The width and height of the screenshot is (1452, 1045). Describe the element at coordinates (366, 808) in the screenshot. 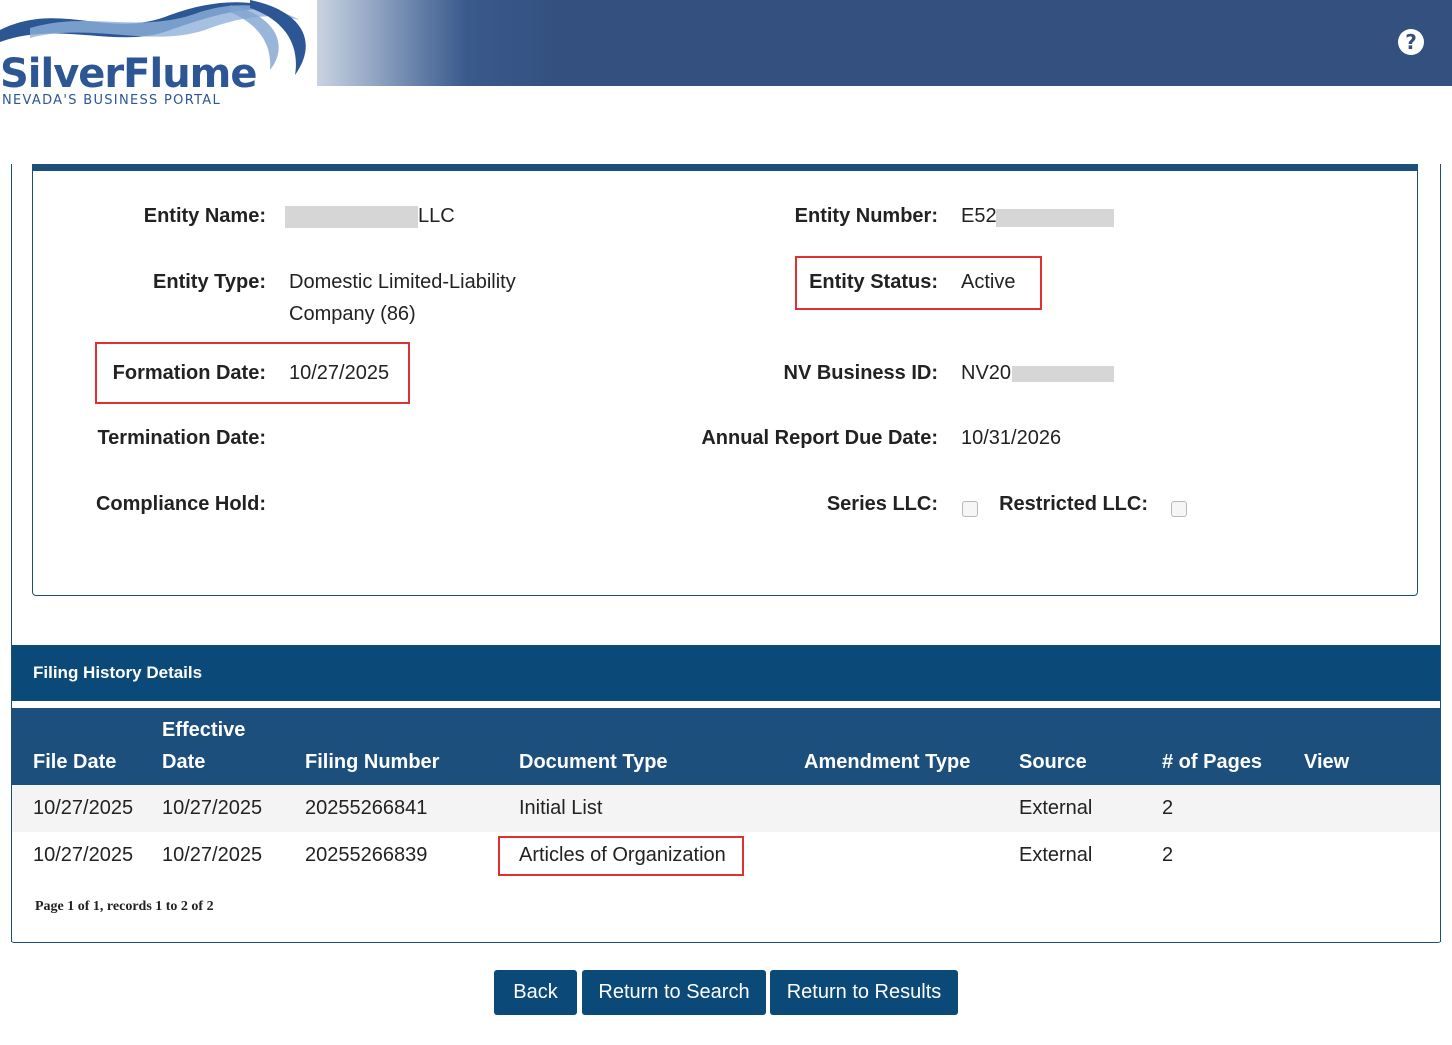

I see `cell-filing-number: 20255266841` at that location.